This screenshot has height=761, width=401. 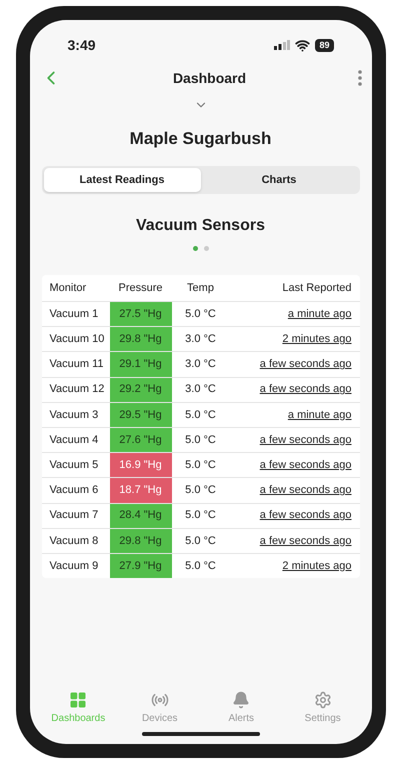 What do you see at coordinates (74, 415) in the screenshot?
I see `table-cell-text: Vacuum 3` at bounding box center [74, 415].